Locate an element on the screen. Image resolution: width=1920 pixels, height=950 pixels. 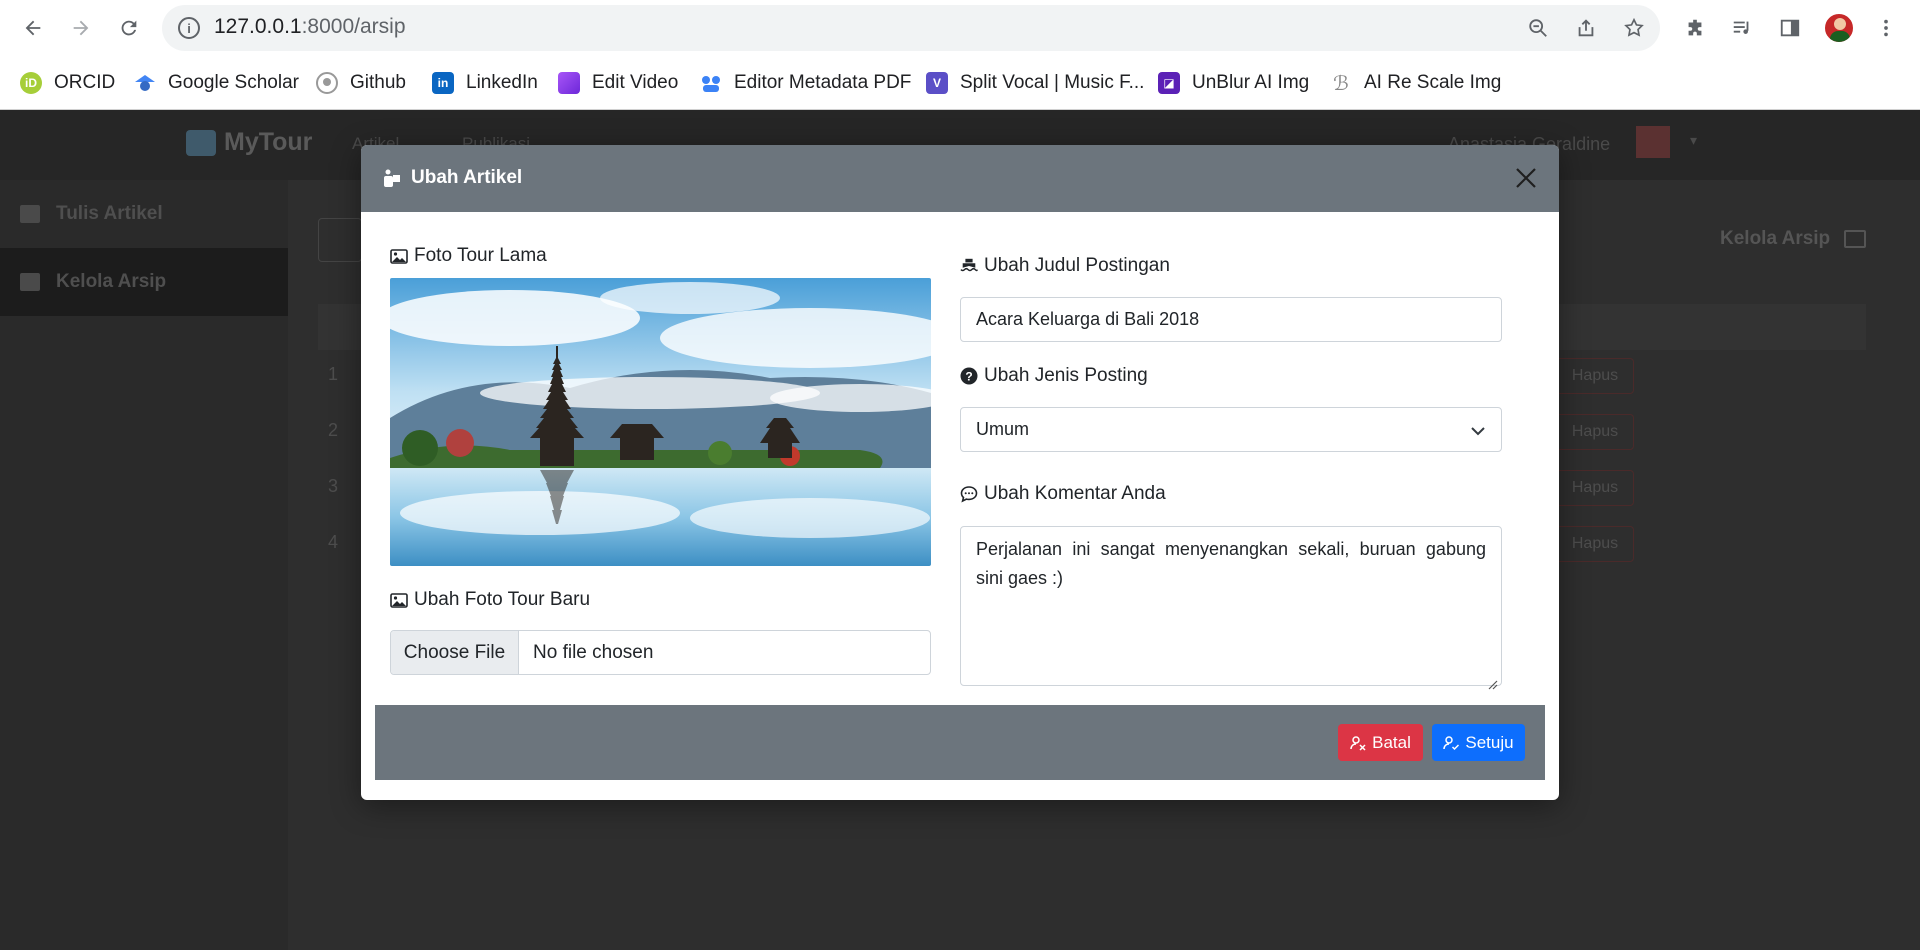
file-status-text: No file chosen is located at coordinates (593, 652).